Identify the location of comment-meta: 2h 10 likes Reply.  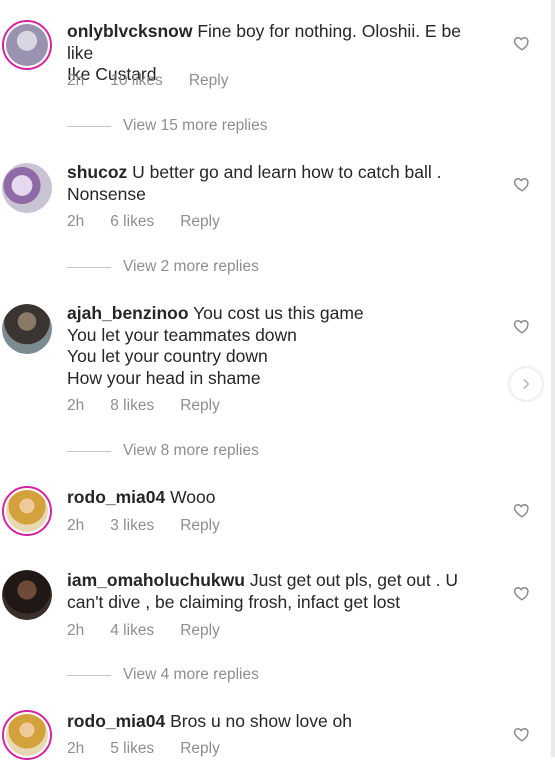
(160, 81).